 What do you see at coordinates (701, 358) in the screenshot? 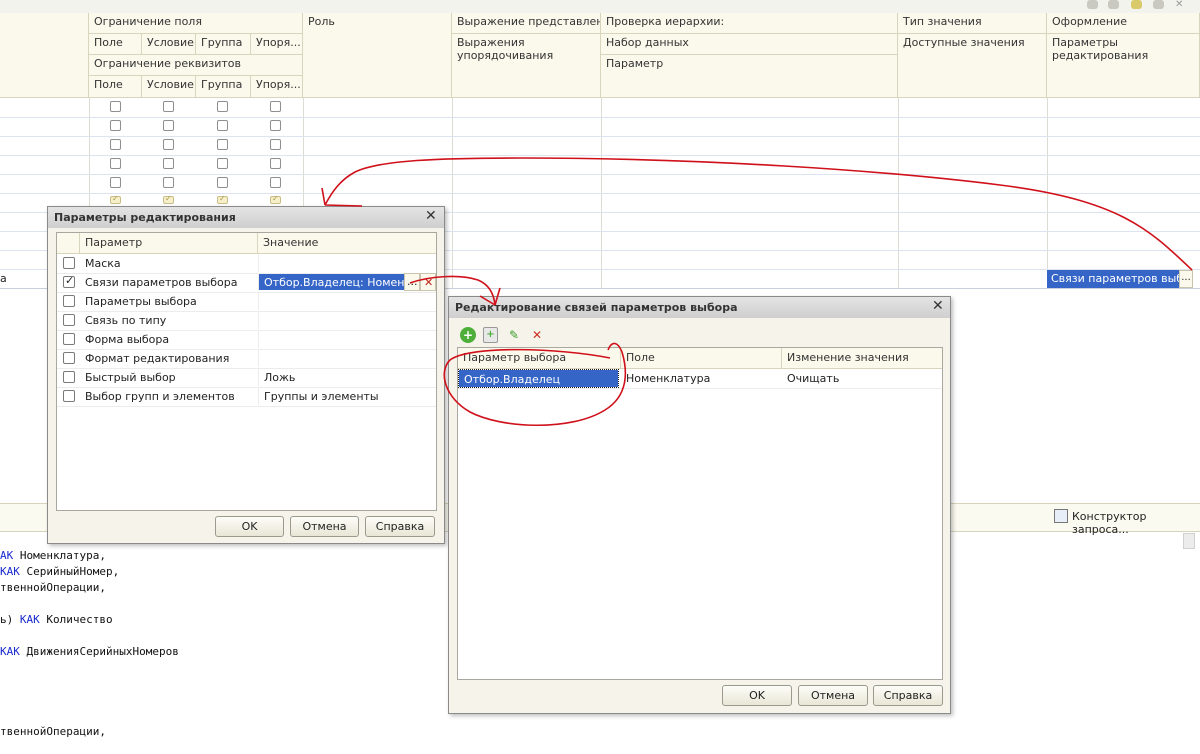
I see `col-field: Поле` at bounding box center [701, 358].